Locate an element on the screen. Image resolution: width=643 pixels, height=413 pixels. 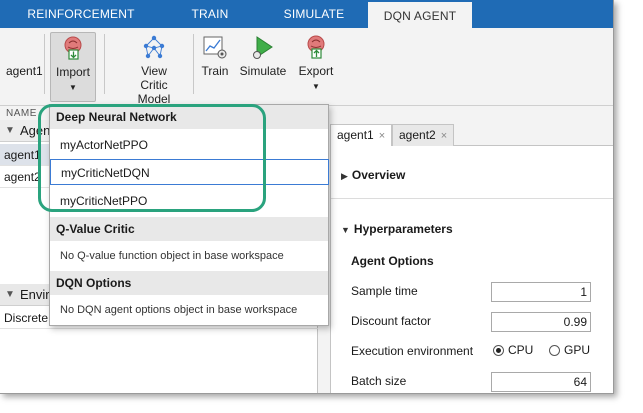
tab-reinforcement-learning: REINFORCEMENT LEARNING is located at coordinates (81, 24).